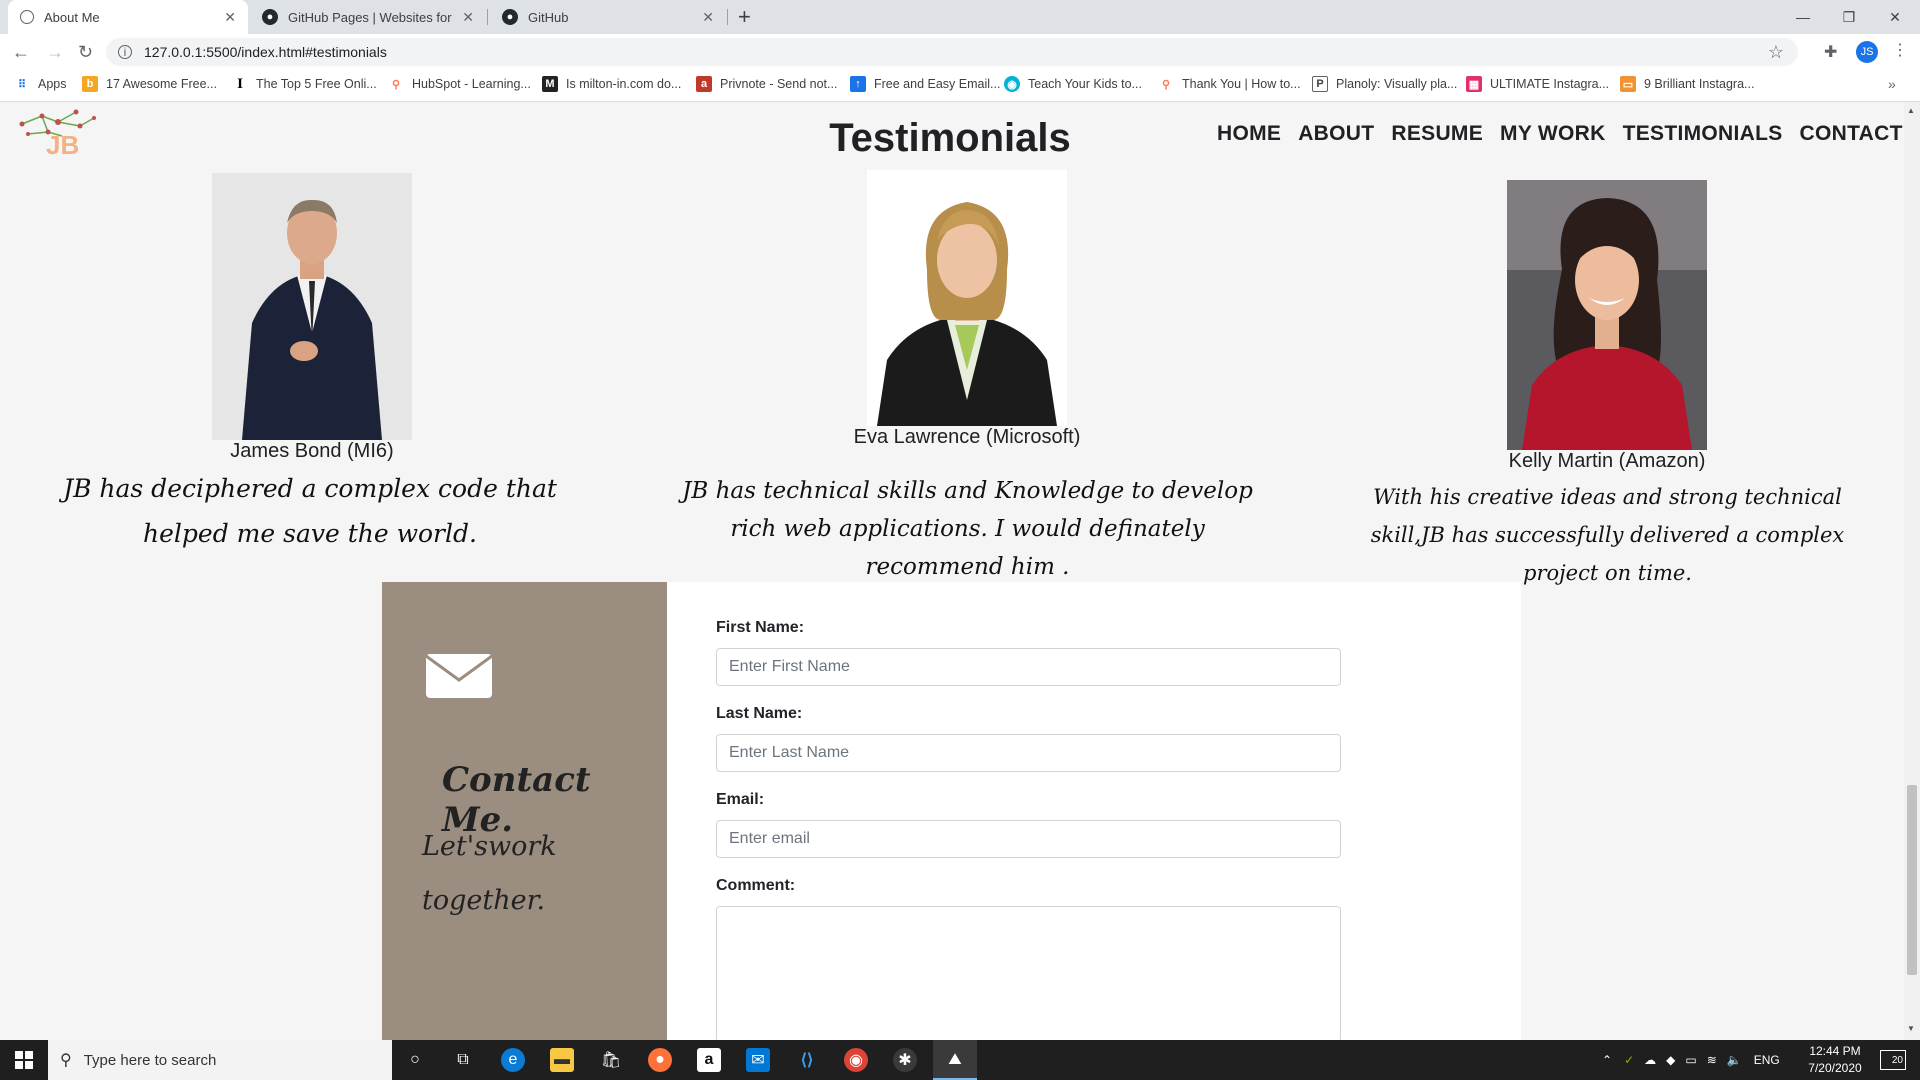 This screenshot has width=1920, height=1080. Describe the element at coordinates (1835, 1068) in the screenshot. I see `clock-date: 7/20/2020` at that location.